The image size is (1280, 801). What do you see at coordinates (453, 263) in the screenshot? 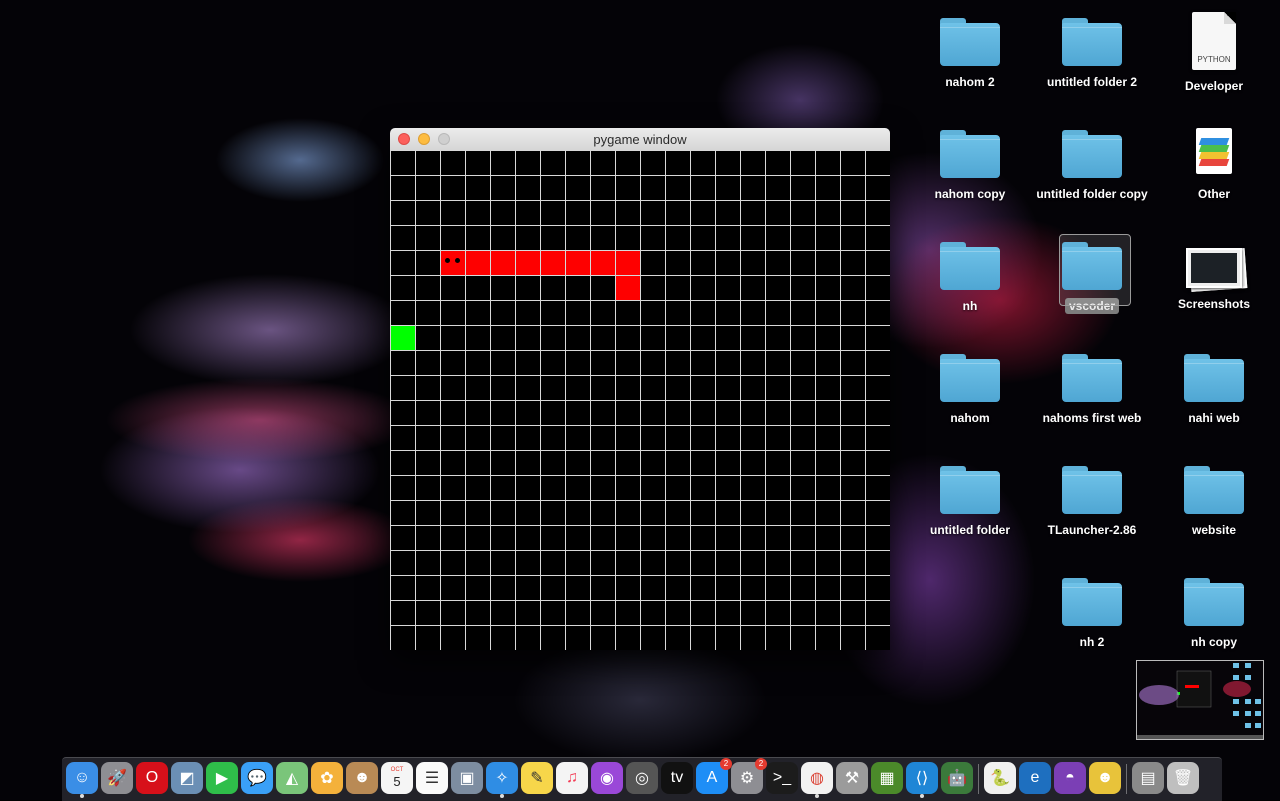
I see `snake-head` at bounding box center [453, 263].